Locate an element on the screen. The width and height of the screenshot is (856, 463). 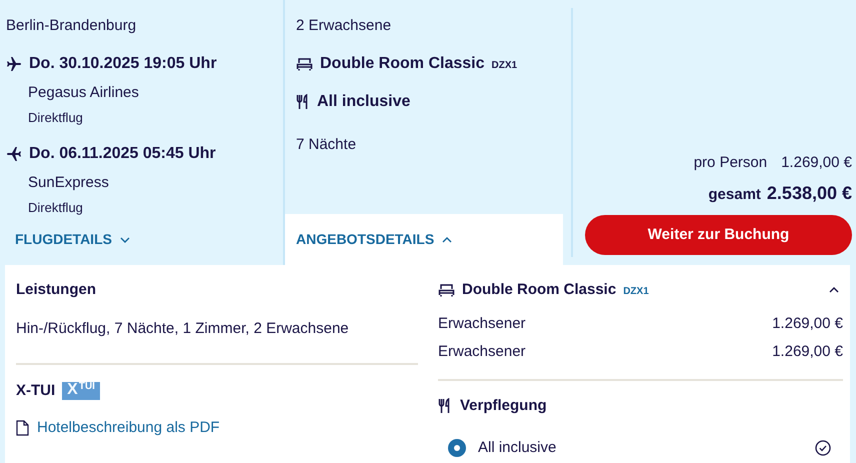
book-button: Weiter zur Buchung is located at coordinates (718, 235).